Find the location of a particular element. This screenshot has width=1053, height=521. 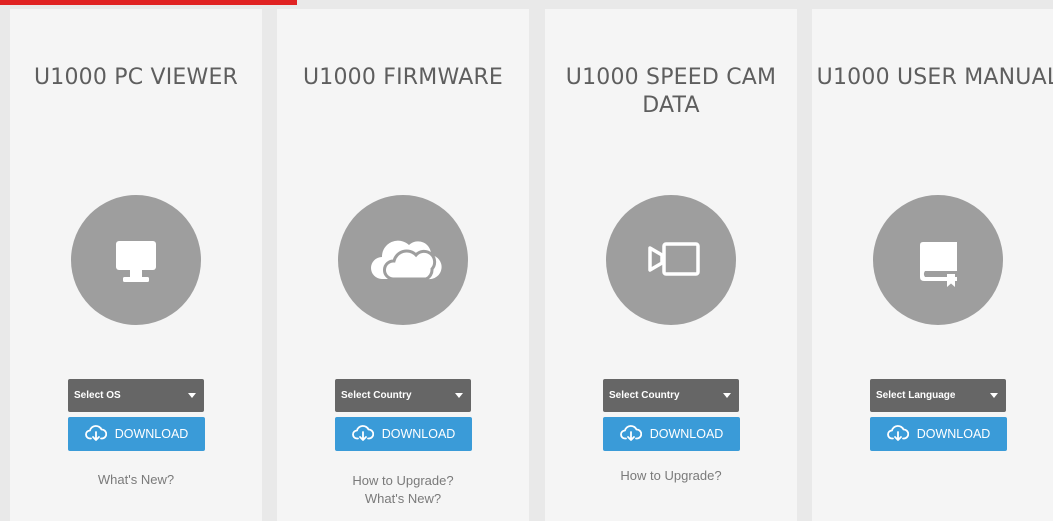

select-language-dropdown: Select Language is located at coordinates (938, 395).